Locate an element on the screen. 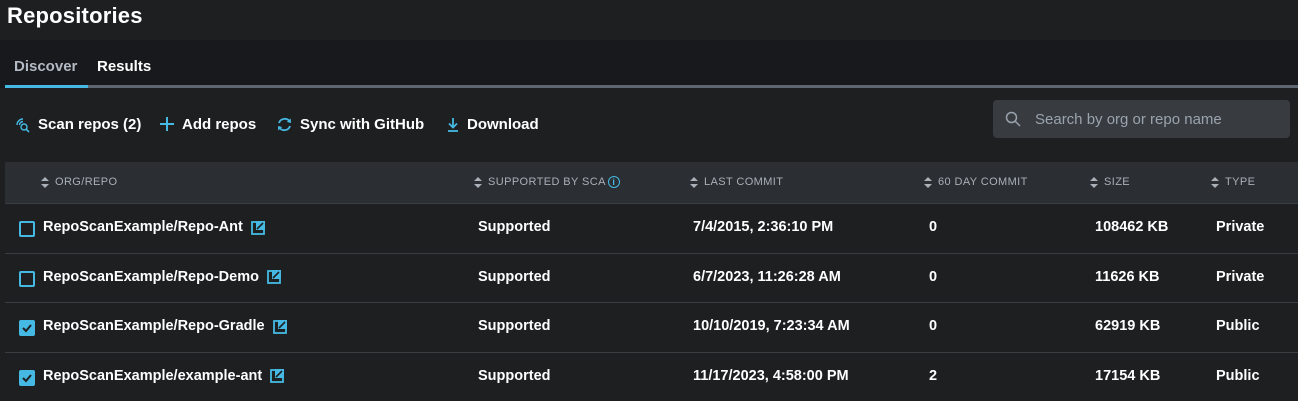  repo-name: RepoScanExample/Repo-Gradle is located at coordinates (154, 326).